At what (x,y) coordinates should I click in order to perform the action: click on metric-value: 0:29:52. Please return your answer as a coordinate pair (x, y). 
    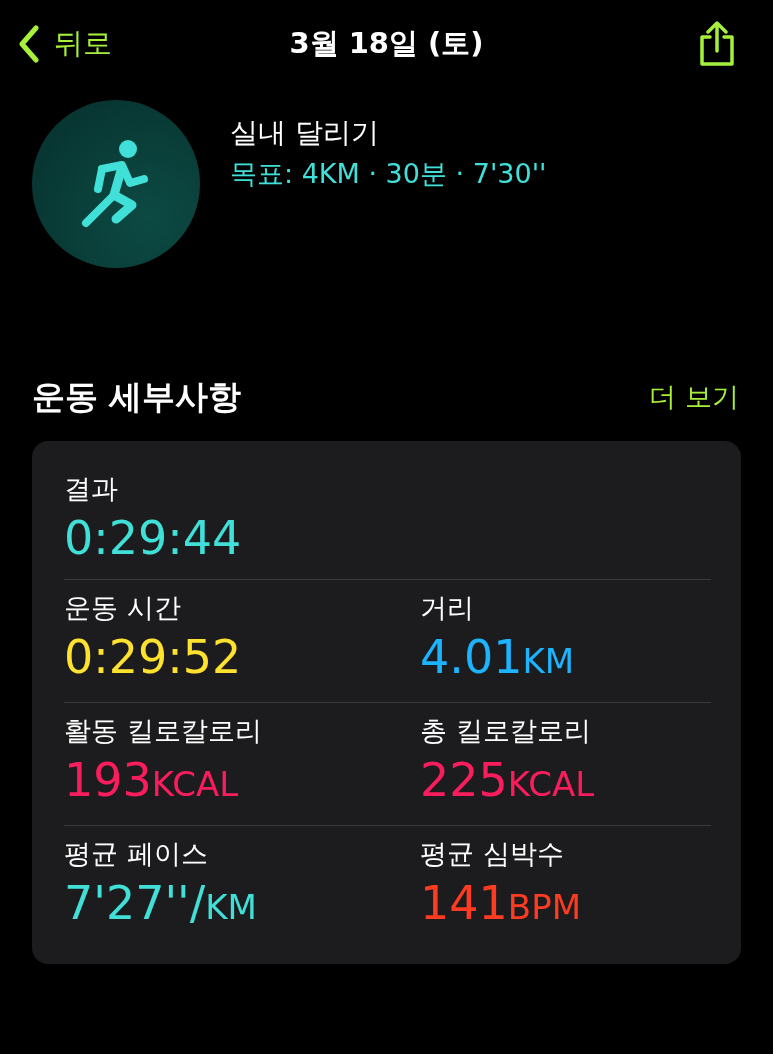
    Looking at the image, I should click on (153, 657).